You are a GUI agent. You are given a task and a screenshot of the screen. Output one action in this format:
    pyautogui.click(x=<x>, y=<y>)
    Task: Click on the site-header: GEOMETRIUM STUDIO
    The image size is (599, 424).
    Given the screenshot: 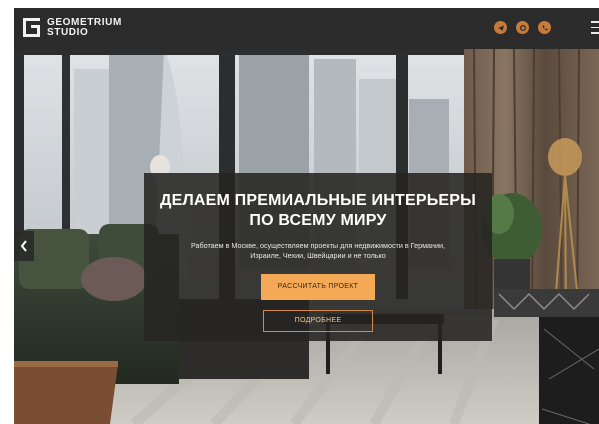 What is the action you would take?
    pyautogui.click(x=306, y=28)
    